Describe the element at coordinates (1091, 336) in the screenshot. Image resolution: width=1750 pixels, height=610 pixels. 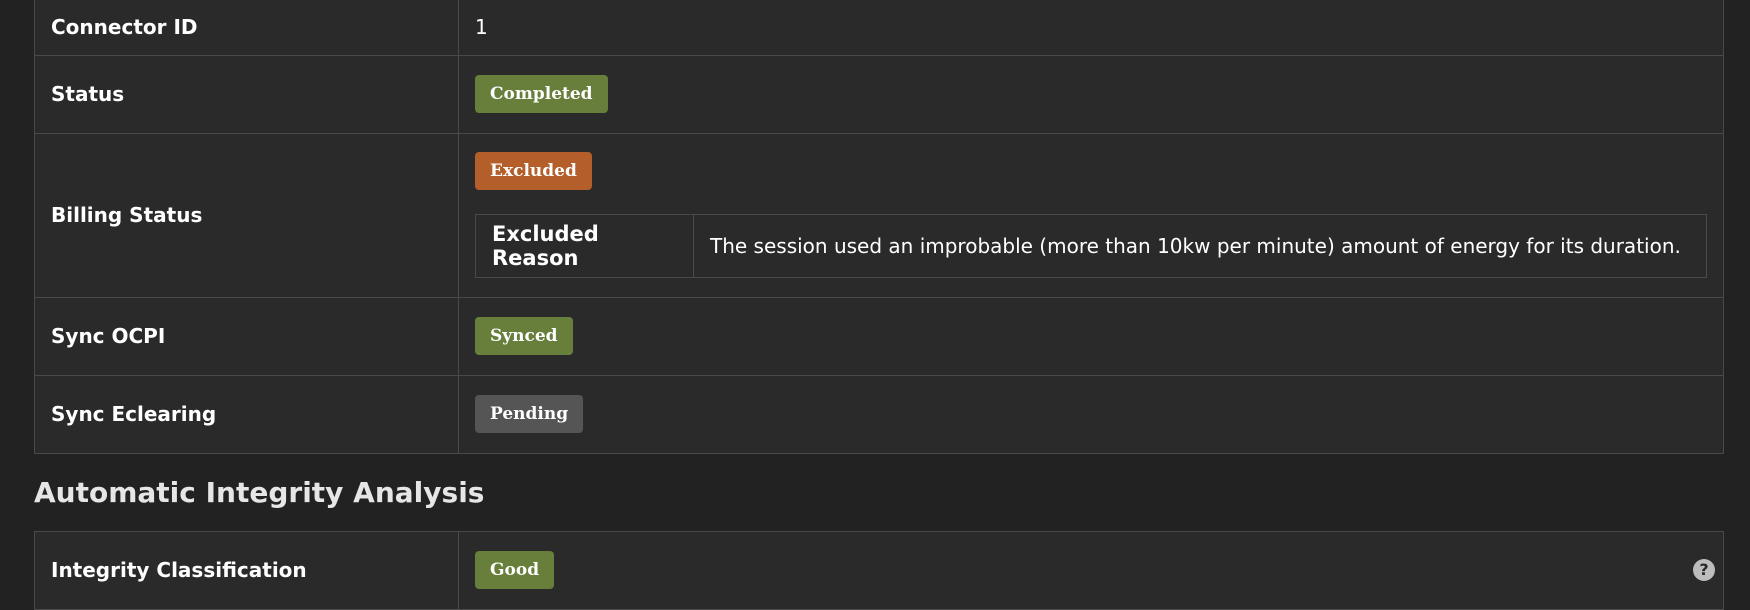
I see `sync-ocpi-cell: Synced` at that location.